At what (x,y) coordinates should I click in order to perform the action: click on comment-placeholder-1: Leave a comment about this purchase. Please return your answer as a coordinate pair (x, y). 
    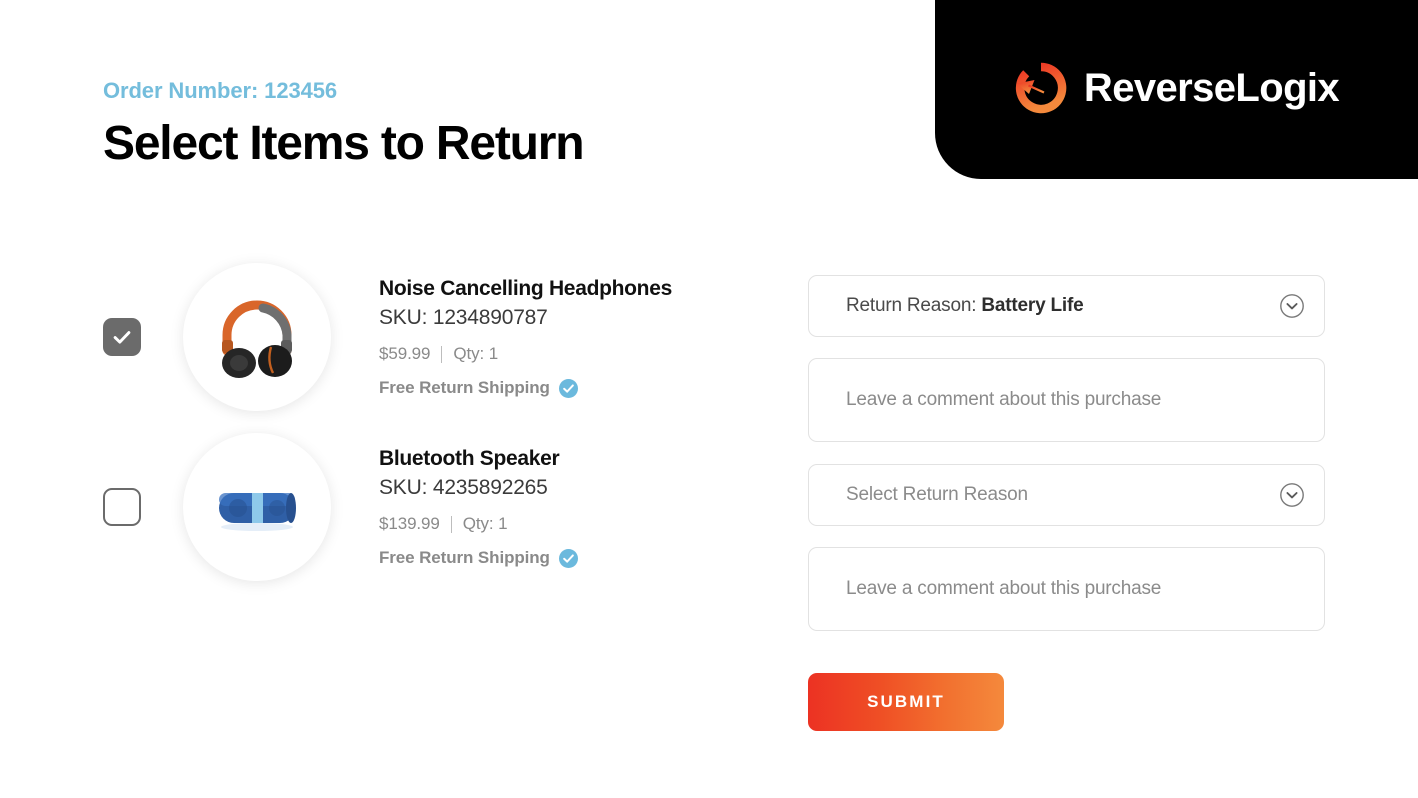
    Looking at the image, I should click on (1004, 588).